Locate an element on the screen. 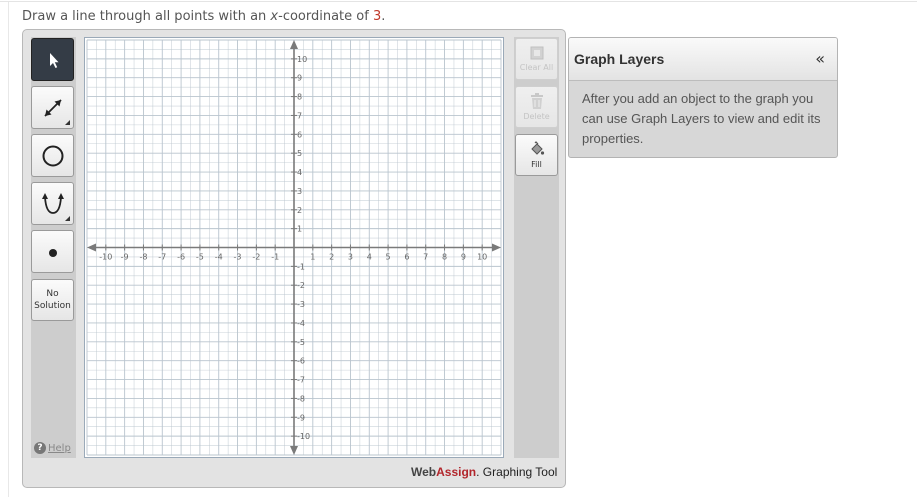 The height and width of the screenshot is (497, 917). x-tick-label: -4 is located at coordinates (219, 257).